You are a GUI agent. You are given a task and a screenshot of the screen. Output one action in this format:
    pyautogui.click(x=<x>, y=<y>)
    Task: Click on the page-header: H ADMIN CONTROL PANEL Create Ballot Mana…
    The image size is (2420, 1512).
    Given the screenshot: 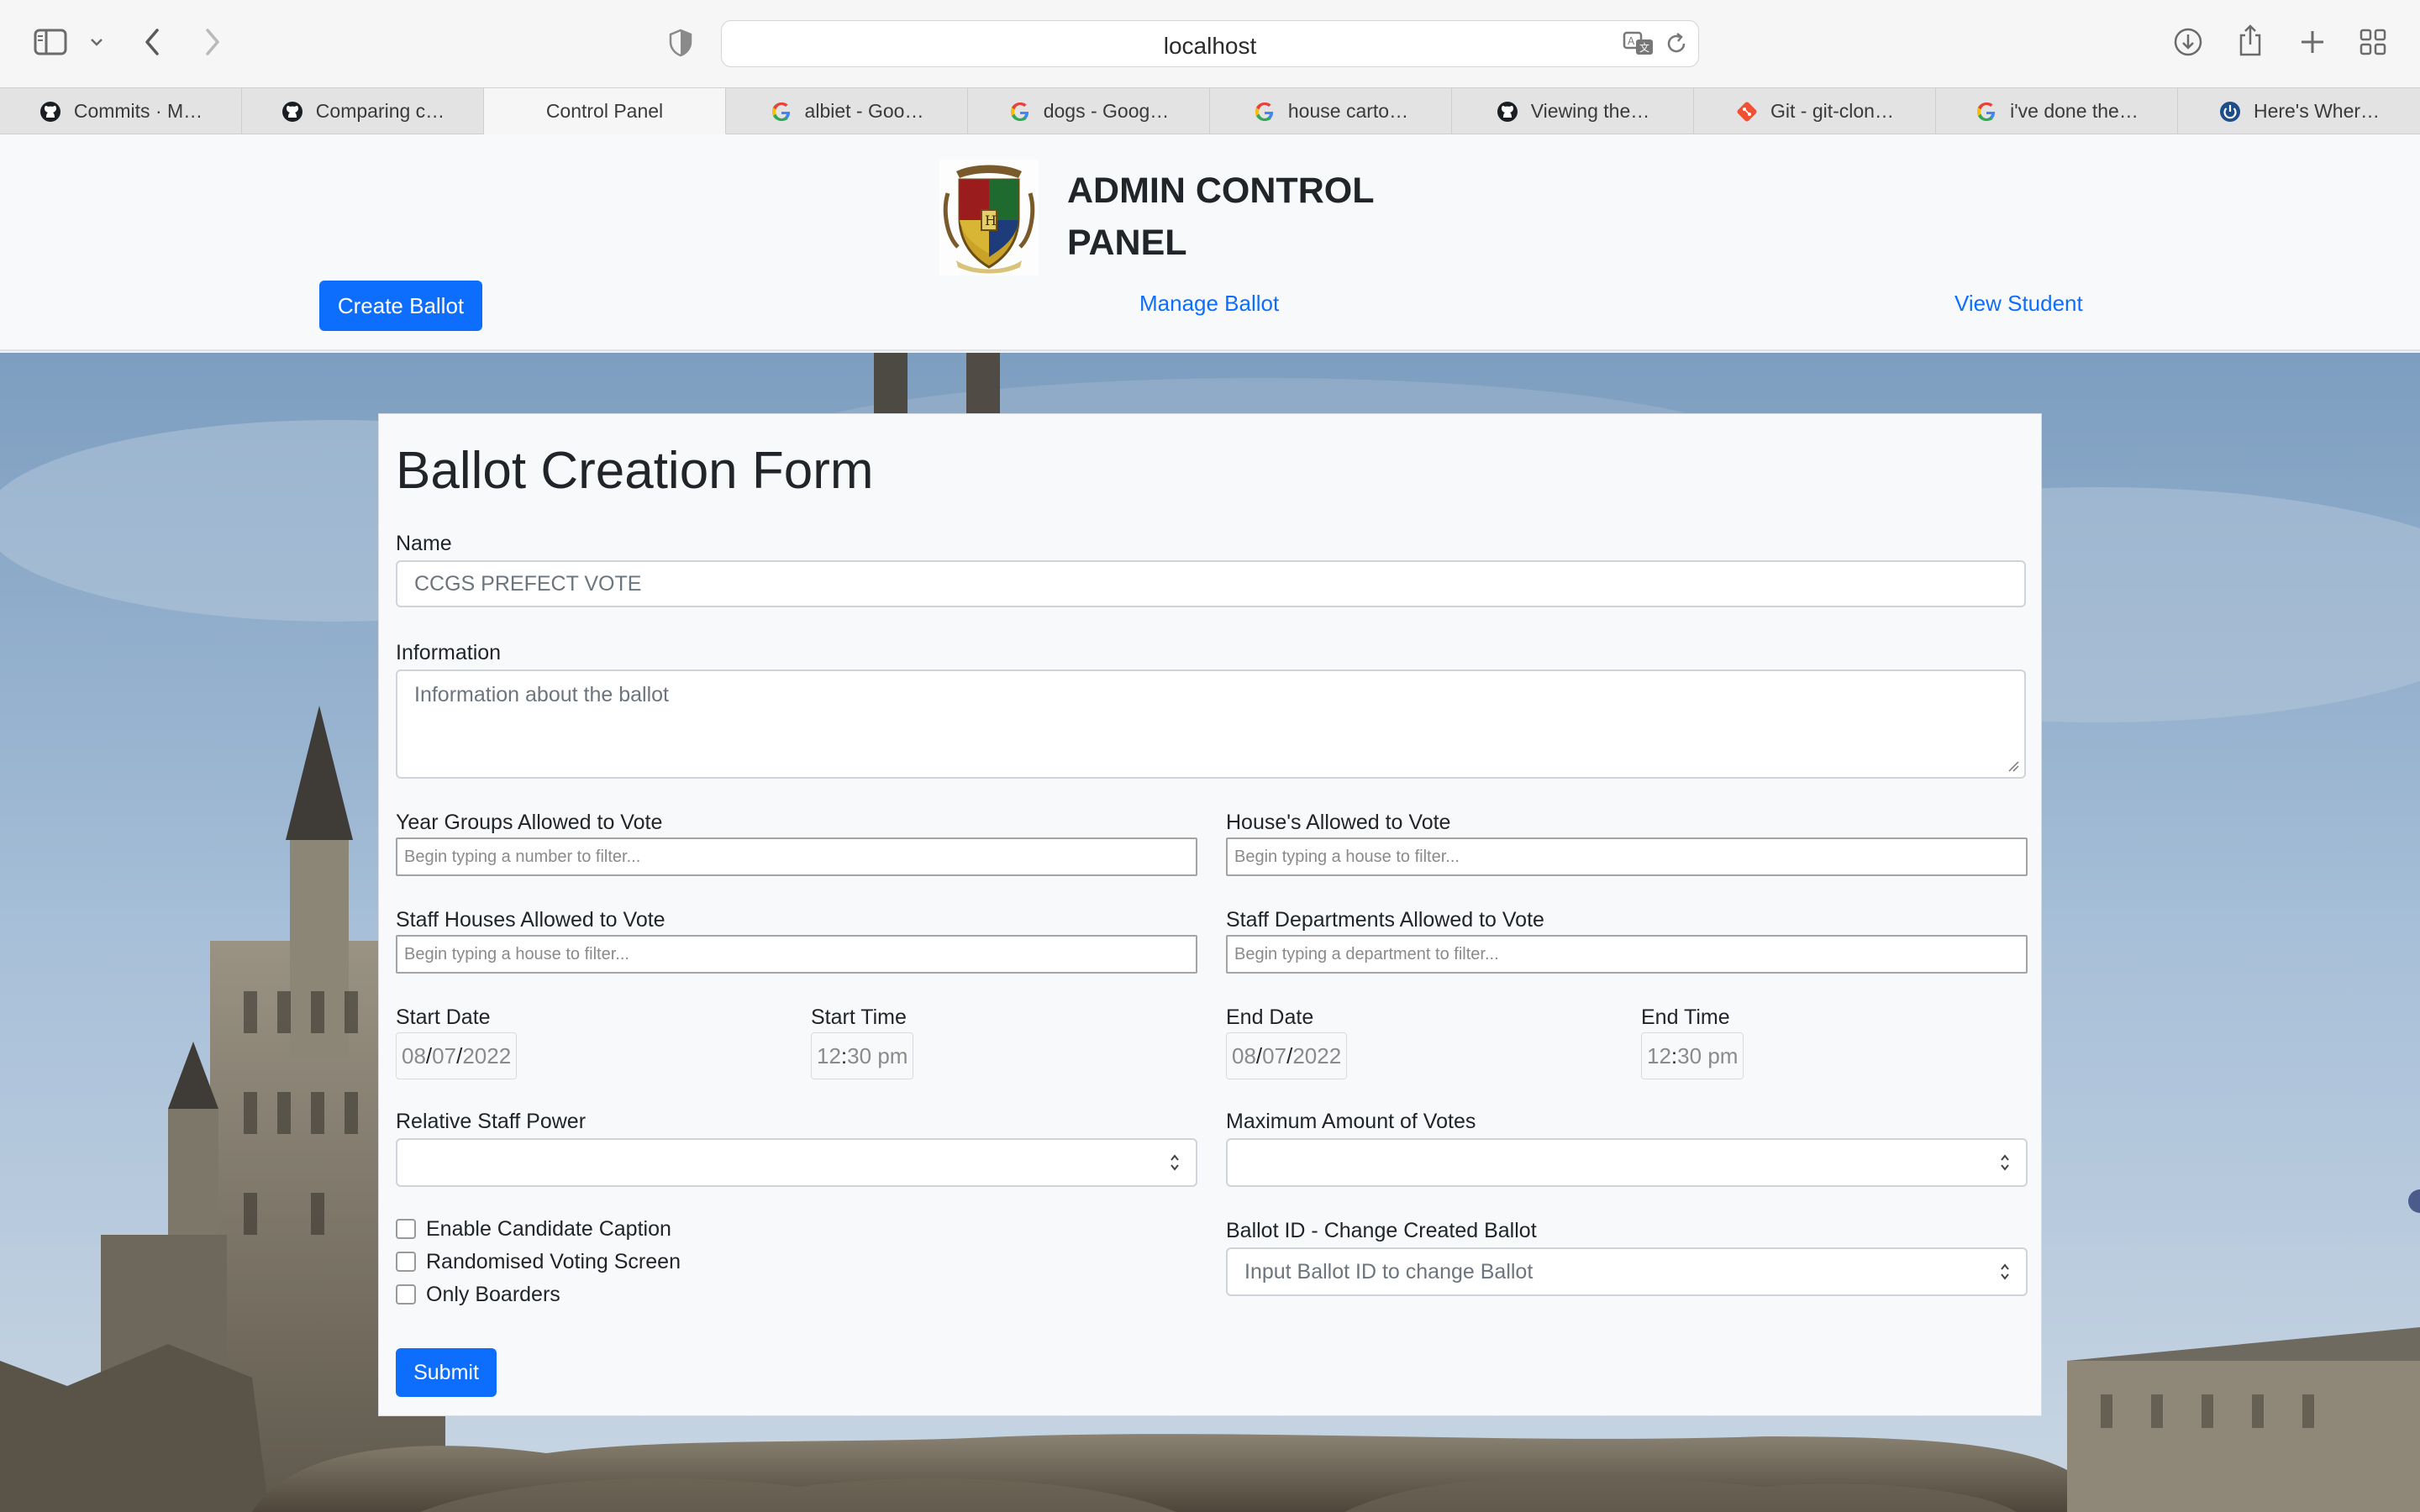 What is the action you would take?
    pyautogui.click(x=1210, y=242)
    